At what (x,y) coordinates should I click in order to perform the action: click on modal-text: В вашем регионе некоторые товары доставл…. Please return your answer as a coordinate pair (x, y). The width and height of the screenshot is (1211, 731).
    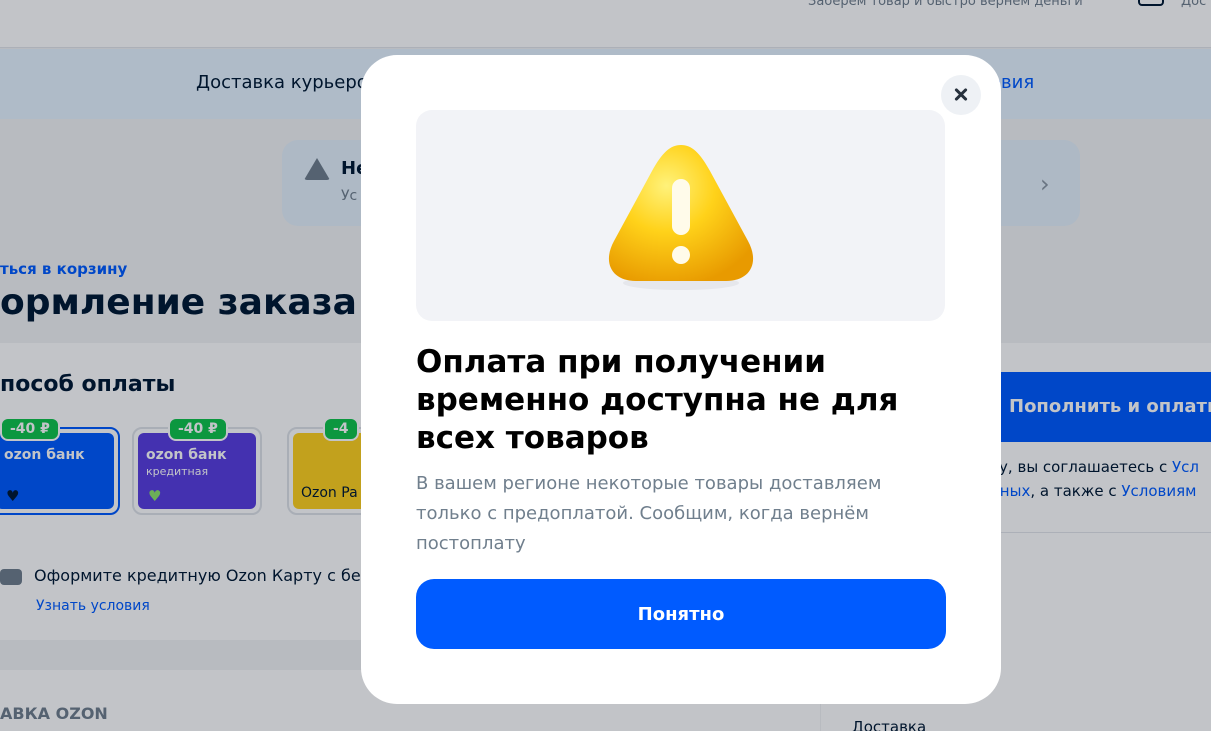
    Looking at the image, I should click on (649, 513).